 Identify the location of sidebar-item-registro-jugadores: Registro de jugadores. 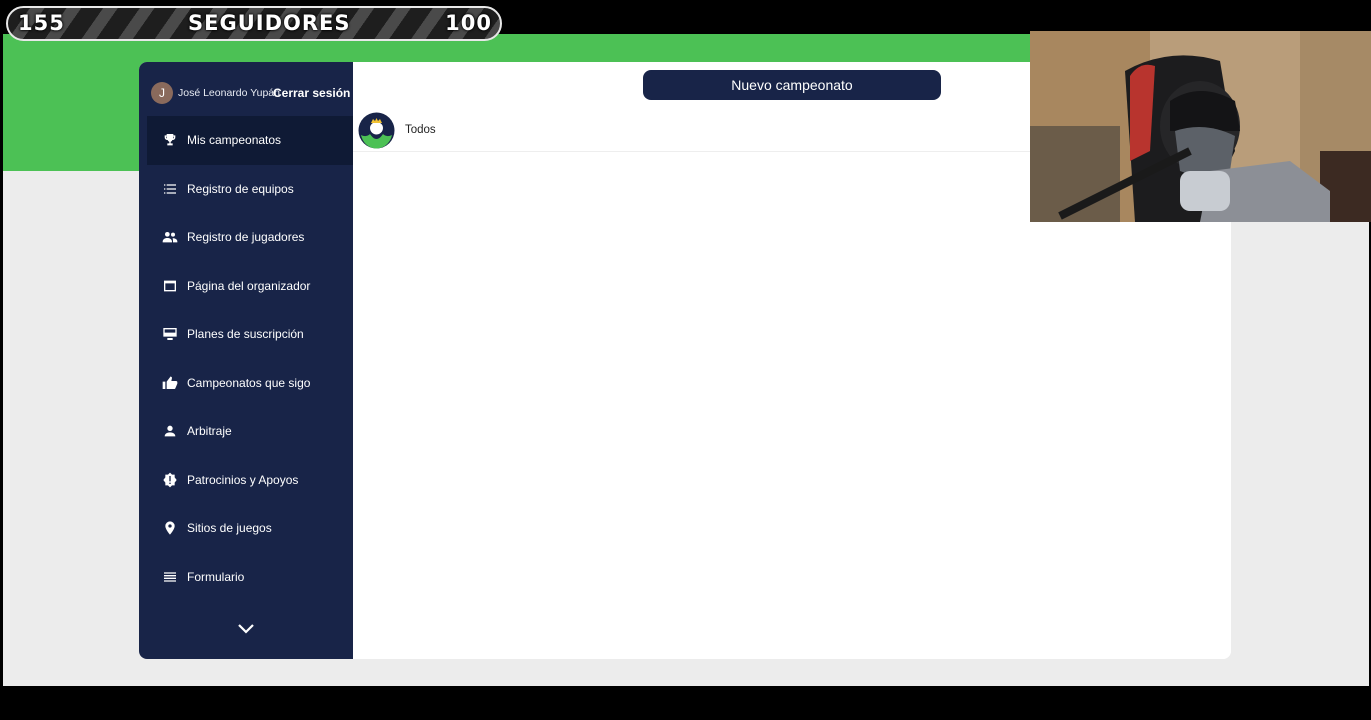
(250, 237).